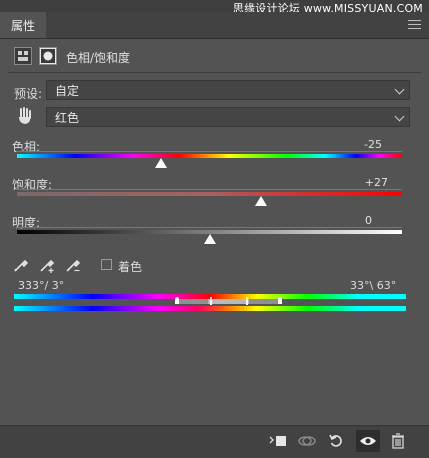  I want to click on tab-properties: 属性, so click(23, 25).